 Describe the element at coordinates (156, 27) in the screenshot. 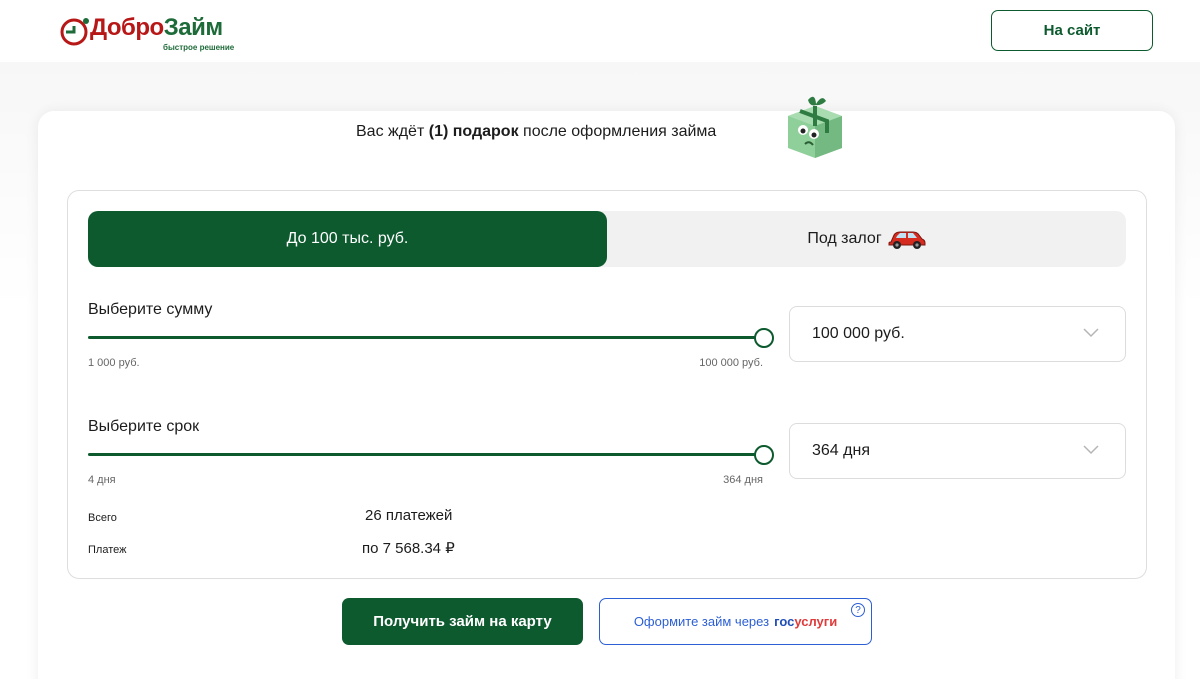

I see `logo-text: ДоброЗайм` at that location.